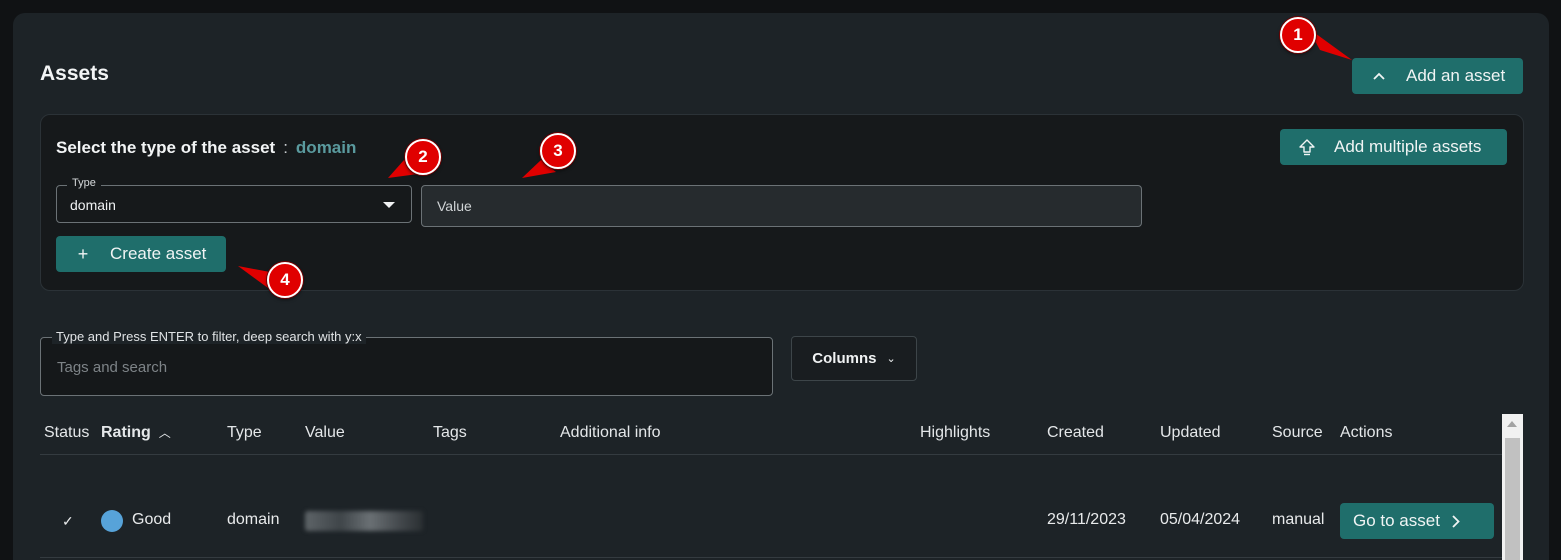 The image size is (1561, 560). What do you see at coordinates (285, 280) in the screenshot?
I see `annotation-marker-4: 4` at bounding box center [285, 280].